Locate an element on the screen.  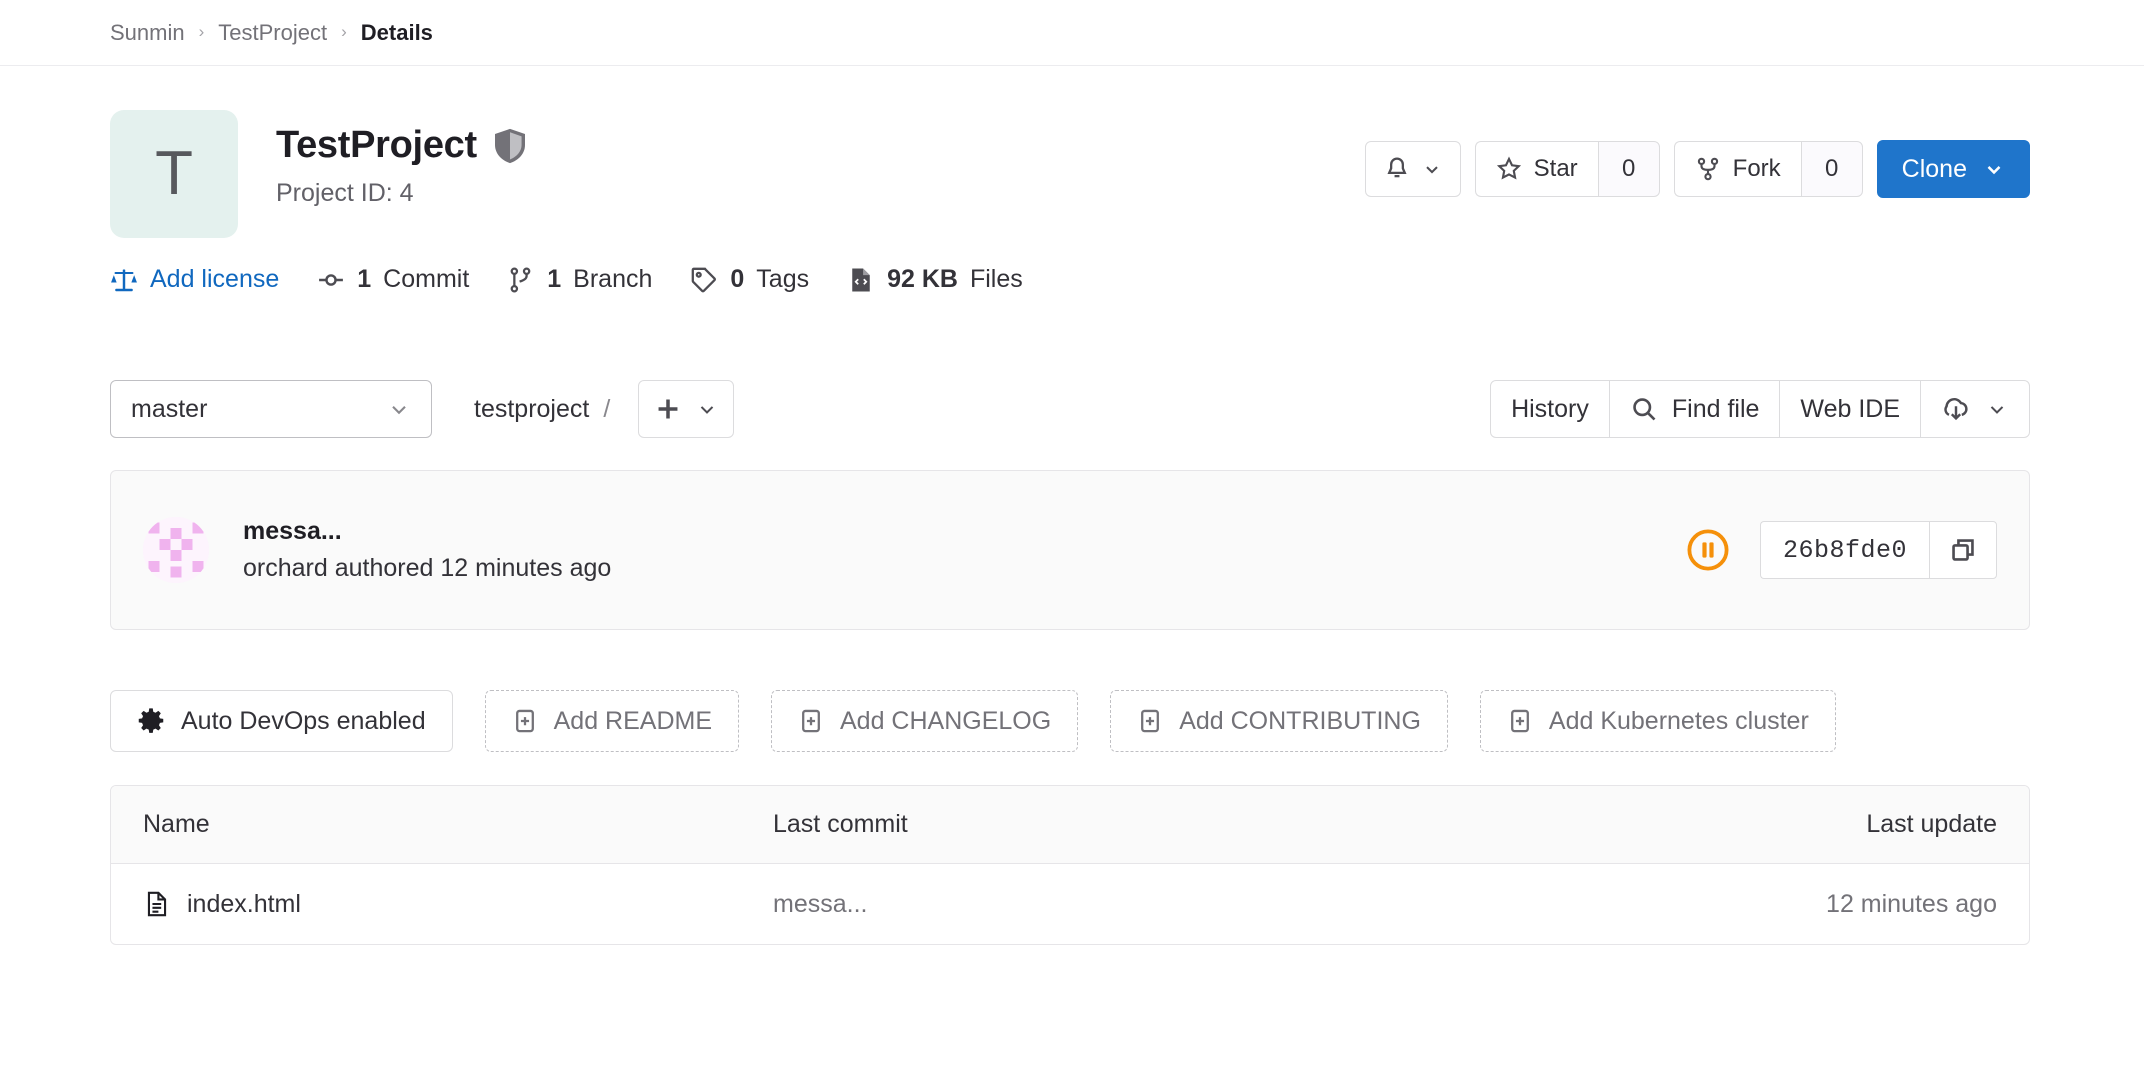
file-list-header: Name Last commit Last update is located at coordinates (1070, 825).